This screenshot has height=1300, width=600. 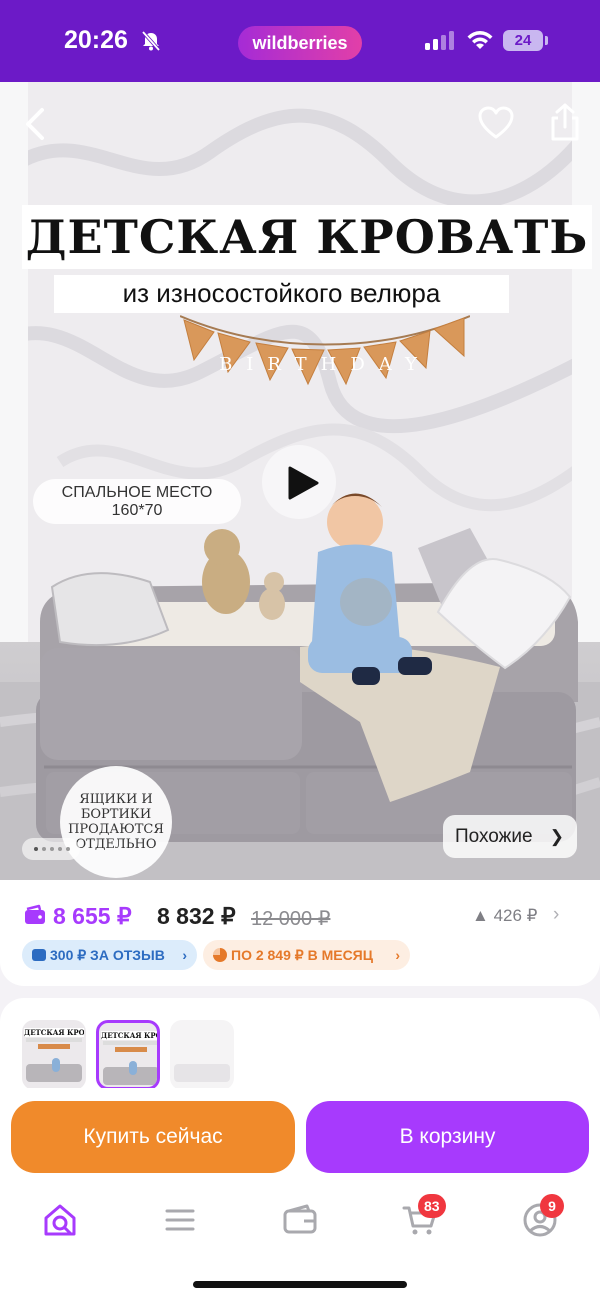 I want to click on sleeping-area-size: 160*70, so click(x=137, y=510).